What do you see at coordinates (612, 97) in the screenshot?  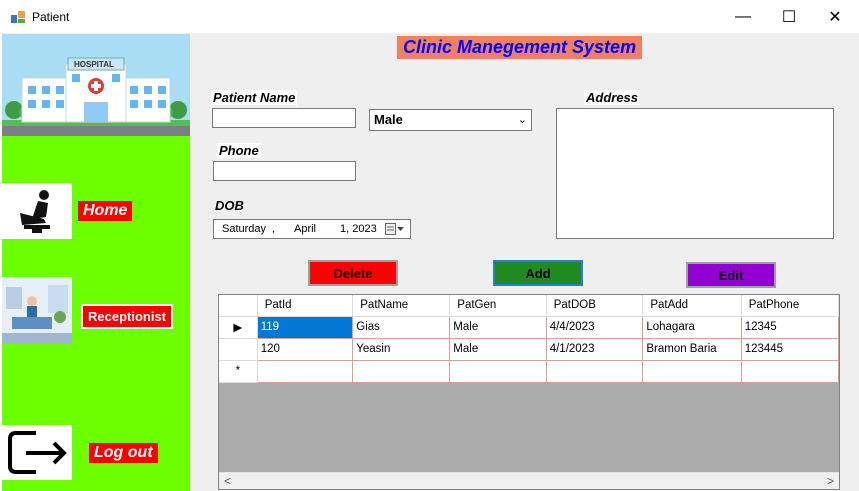 I see `address-label: Address` at bounding box center [612, 97].